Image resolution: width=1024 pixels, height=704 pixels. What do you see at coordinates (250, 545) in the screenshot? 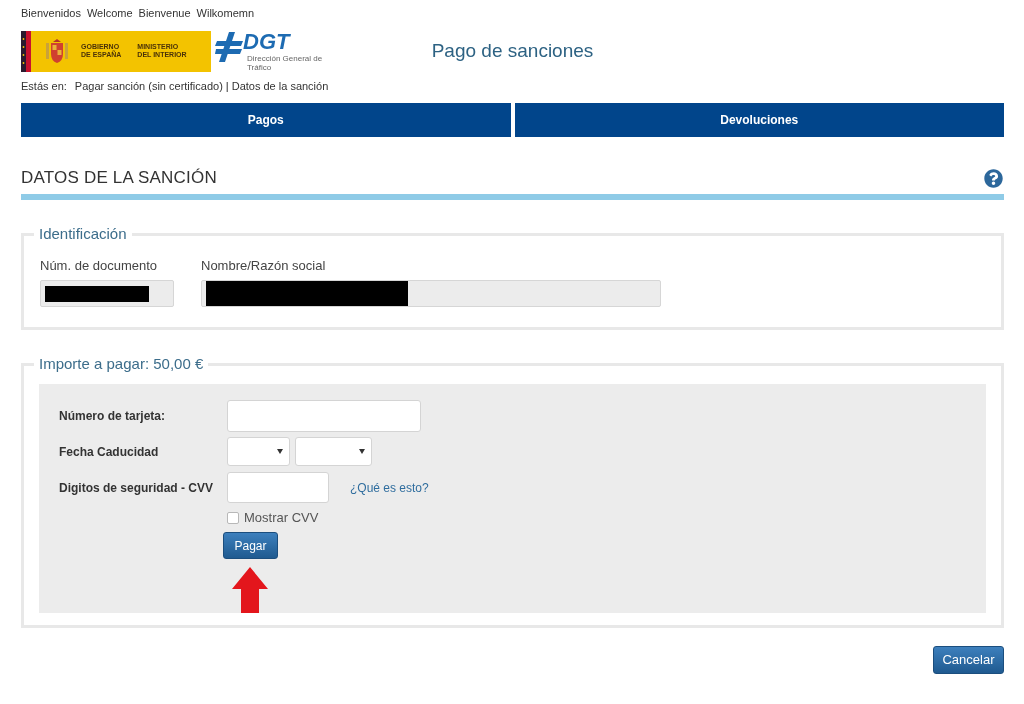
I see `pay-button: Pagar` at bounding box center [250, 545].